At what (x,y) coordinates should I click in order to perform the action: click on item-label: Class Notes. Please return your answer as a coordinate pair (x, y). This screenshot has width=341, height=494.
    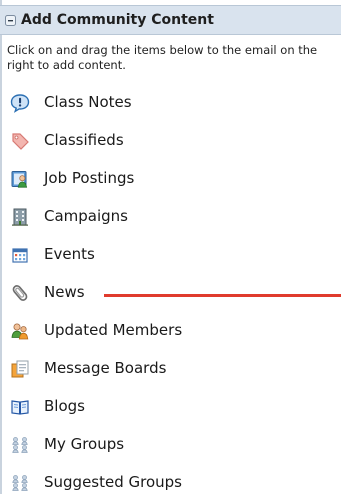
    Looking at the image, I should click on (88, 102).